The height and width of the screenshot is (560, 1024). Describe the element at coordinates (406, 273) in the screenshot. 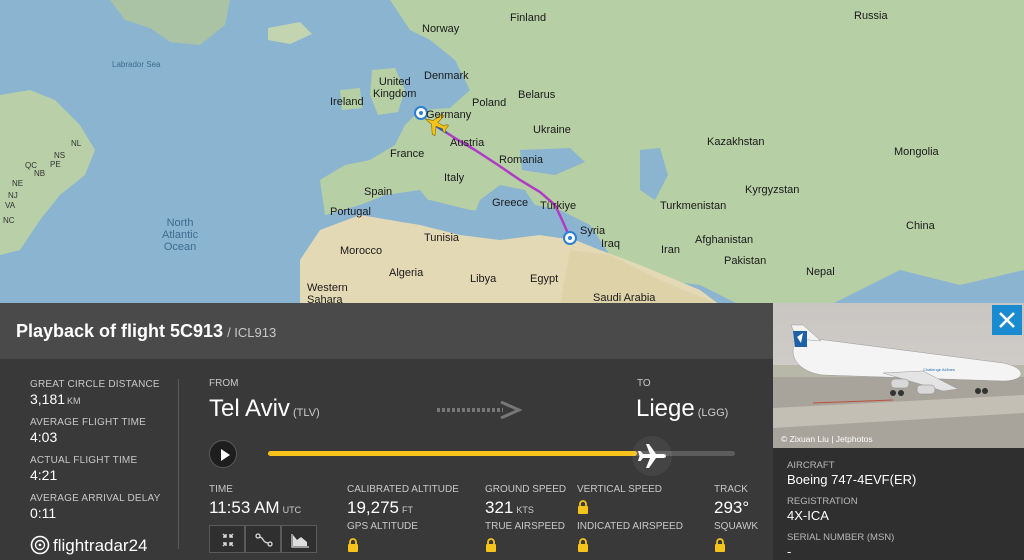

I see `map-label-algeria: Algeria` at that location.